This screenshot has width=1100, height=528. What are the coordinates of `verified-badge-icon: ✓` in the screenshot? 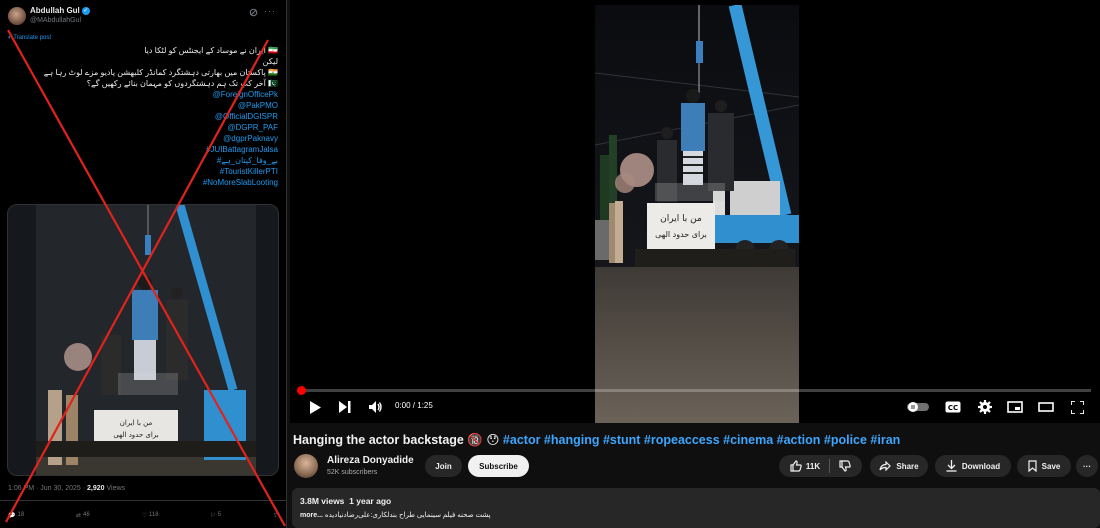 It's located at (85, 10).